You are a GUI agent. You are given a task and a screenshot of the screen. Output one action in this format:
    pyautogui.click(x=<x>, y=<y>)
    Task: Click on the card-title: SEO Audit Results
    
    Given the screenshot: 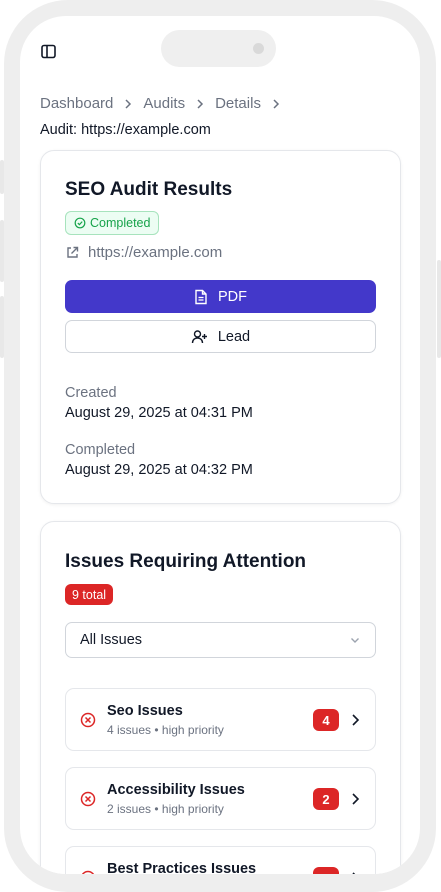 What is the action you would take?
    pyautogui.click(x=149, y=189)
    